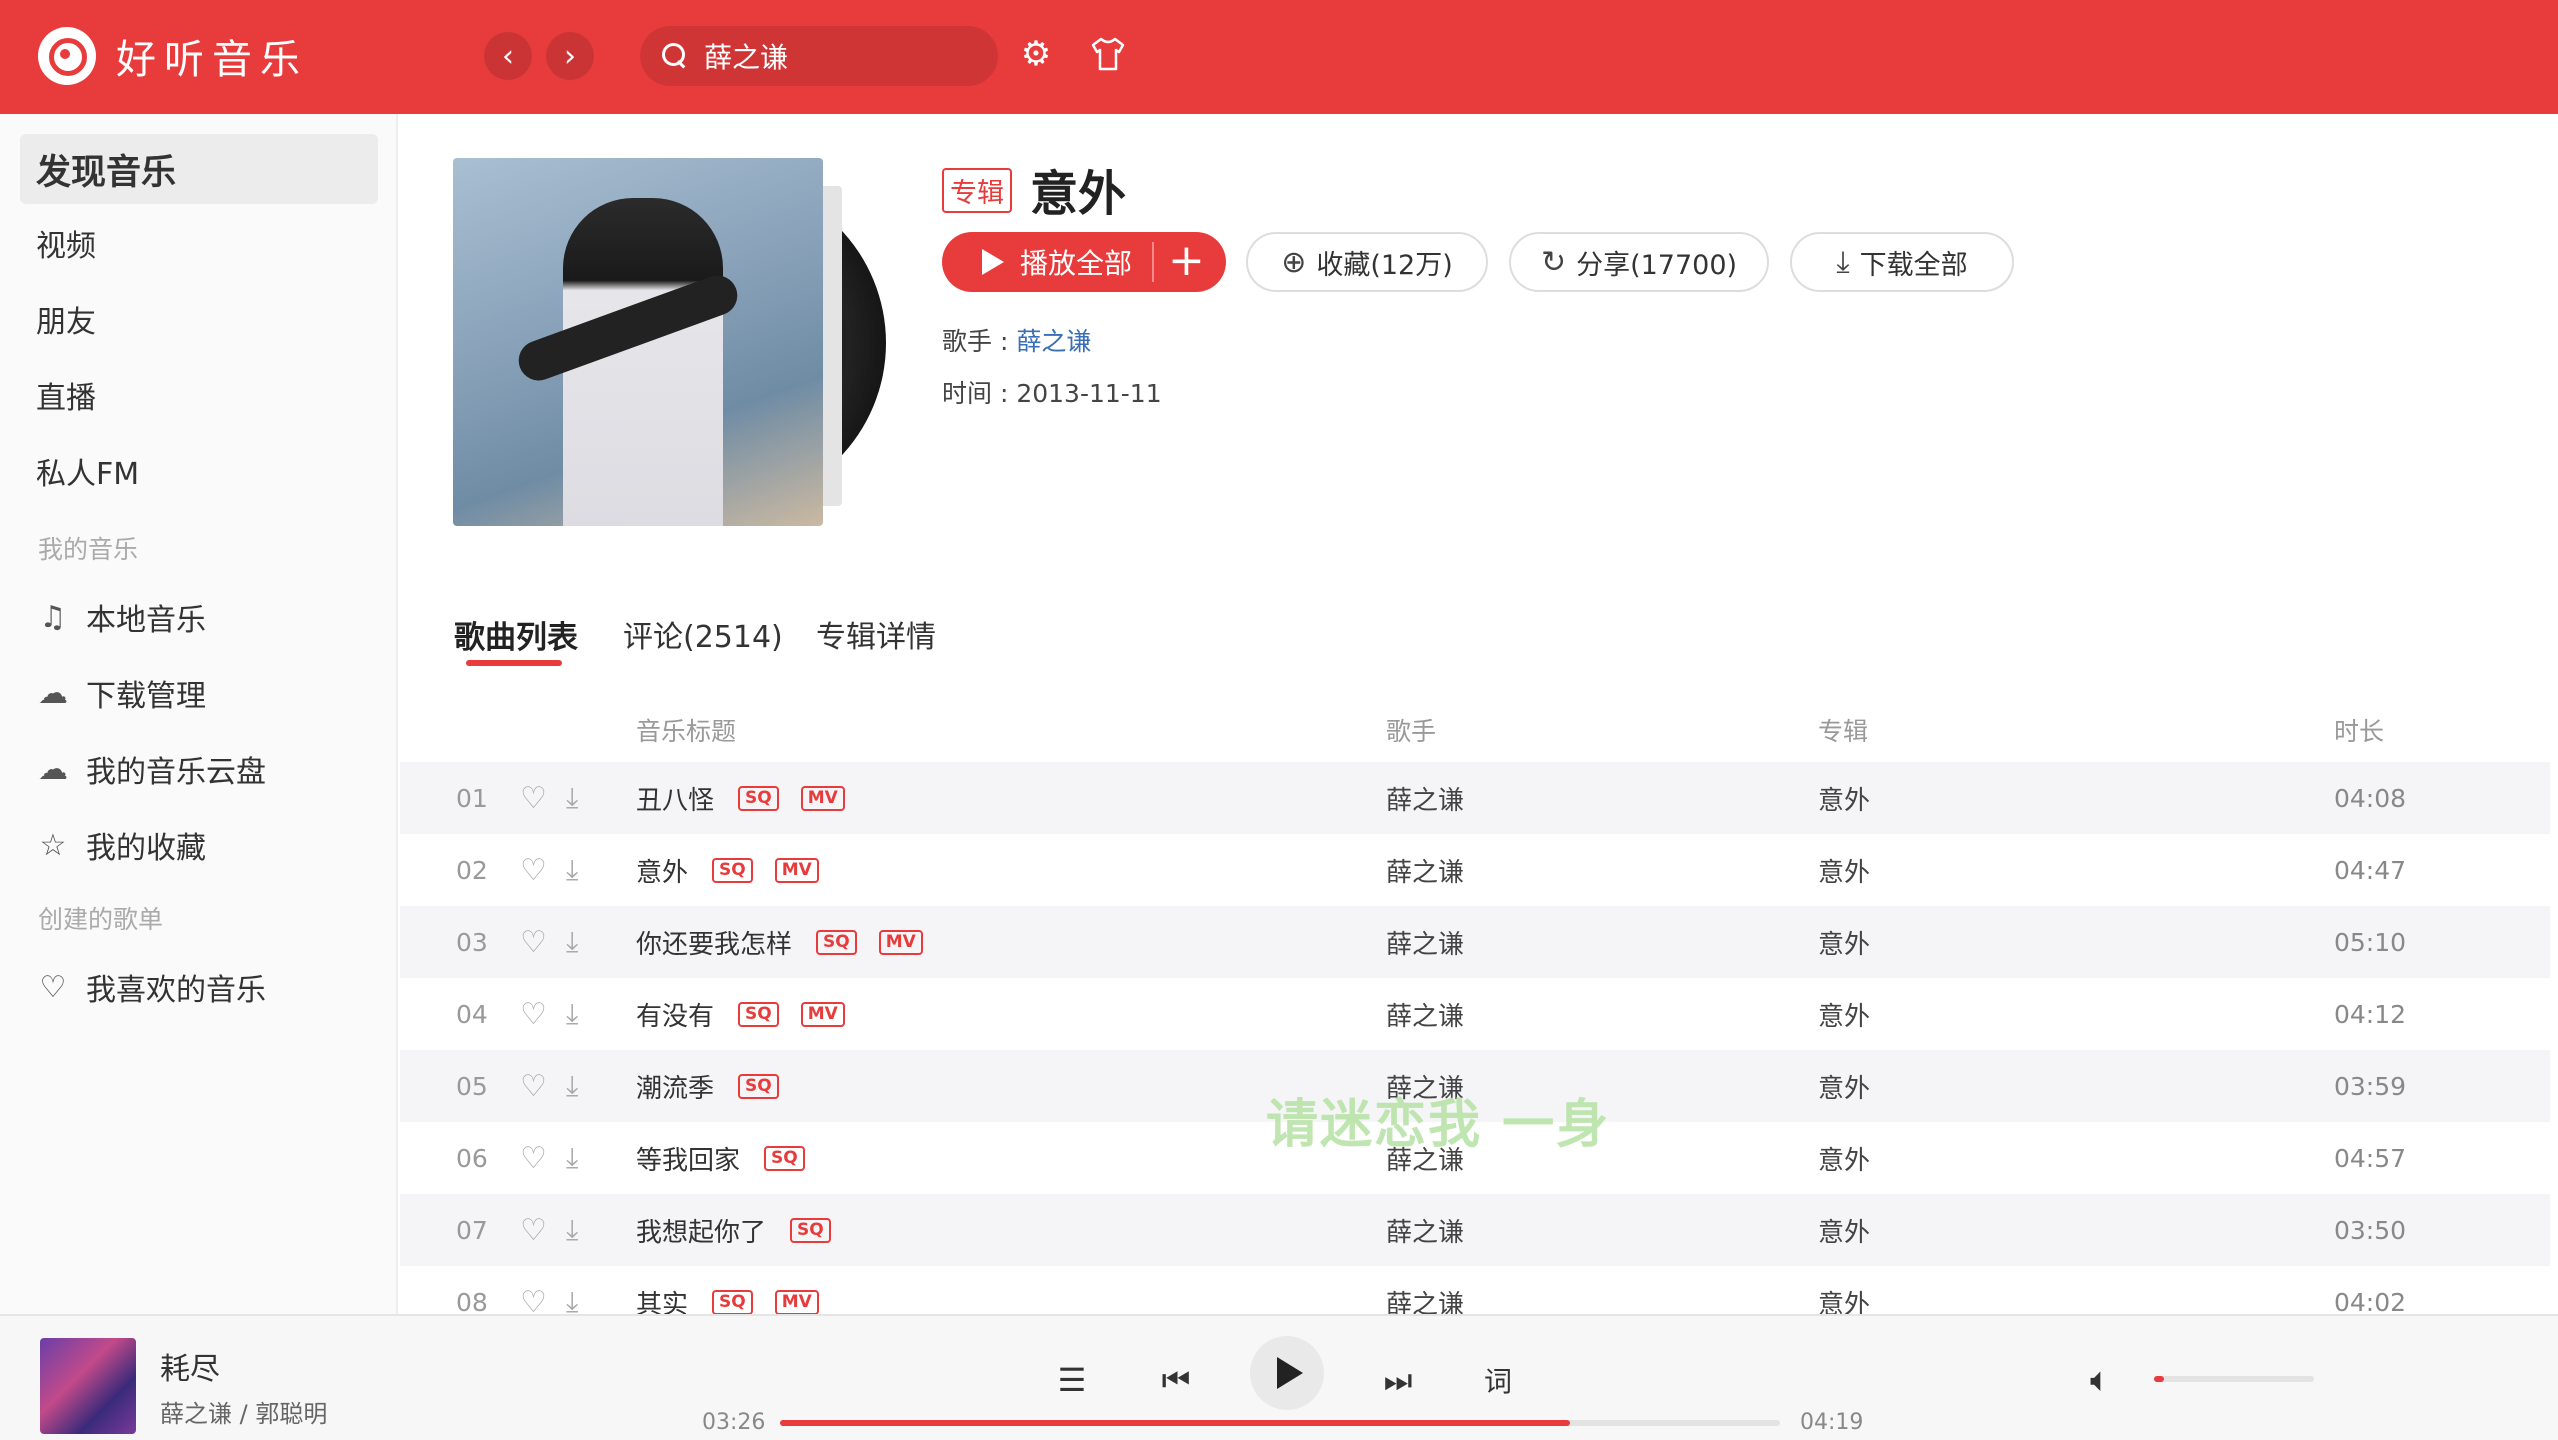 This screenshot has height=1440, width=2558. I want to click on now-playing-cover, so click(88, 1386).